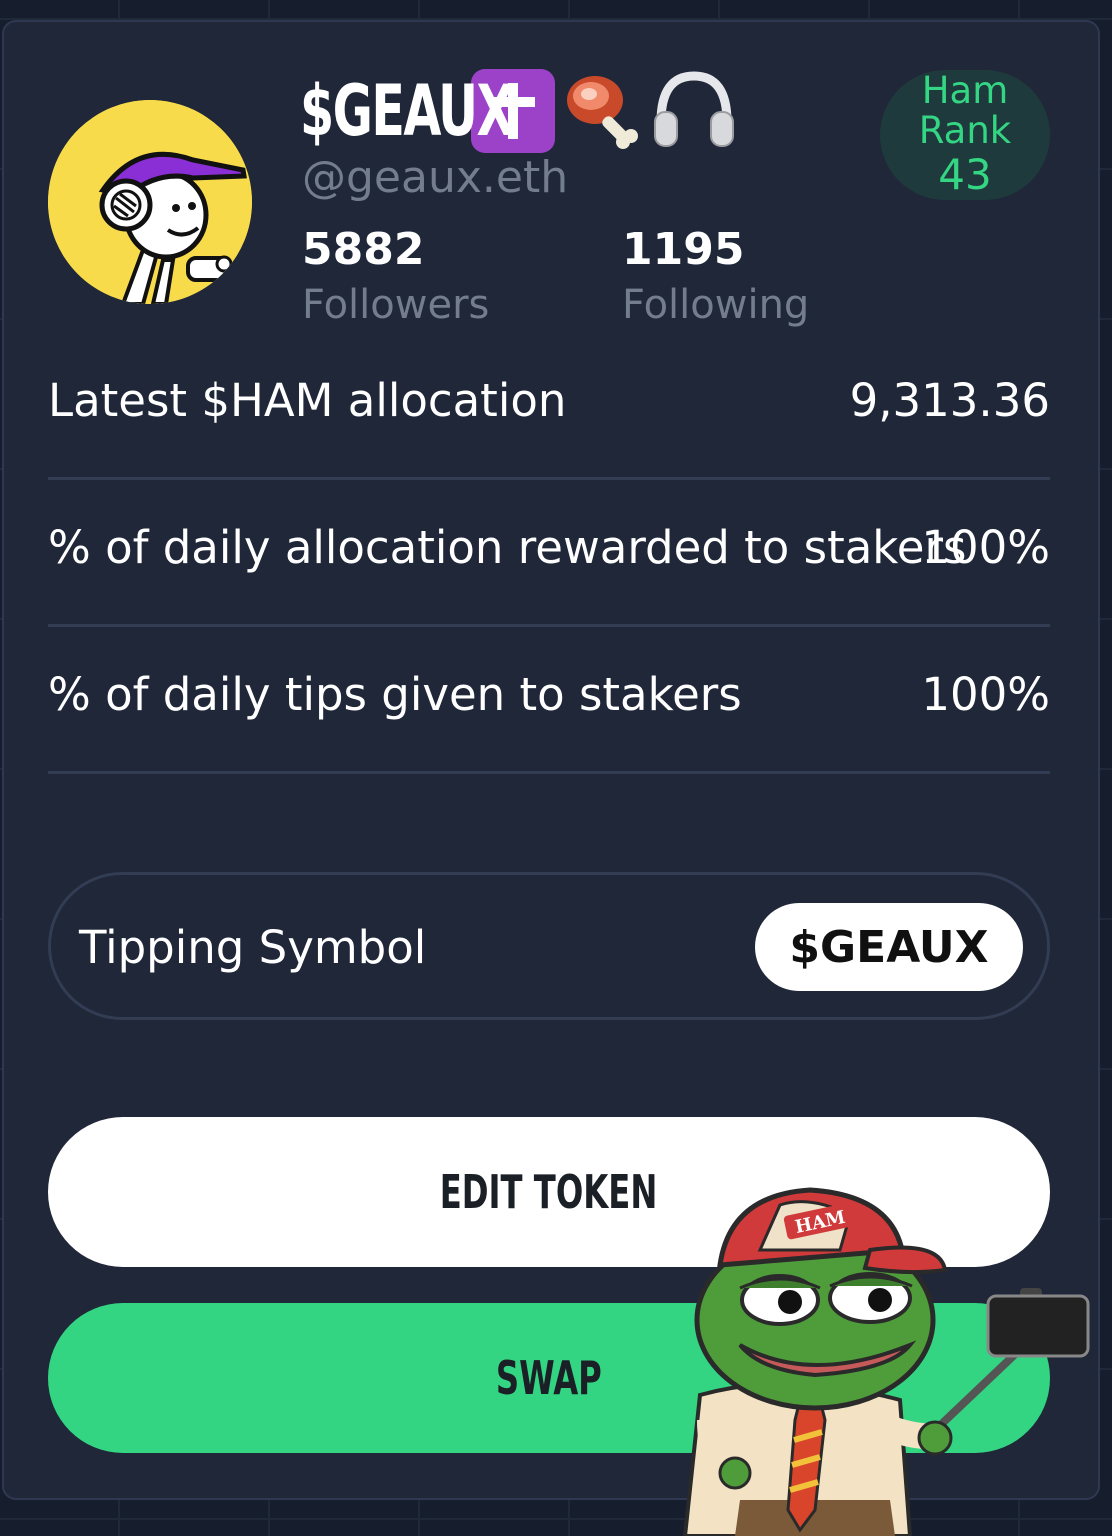 The width and height of the screenshot is (1112, 1536). I want to click on meat-on-bone-icon, so click(604, 111).